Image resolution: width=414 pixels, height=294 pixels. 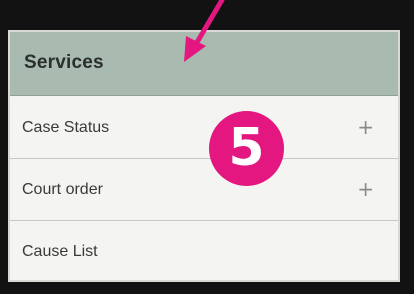 What do you see at coordinates (204, 31) in the screenshot?
I see `annotation-arrow-icon` at bounding box center [204, 31].